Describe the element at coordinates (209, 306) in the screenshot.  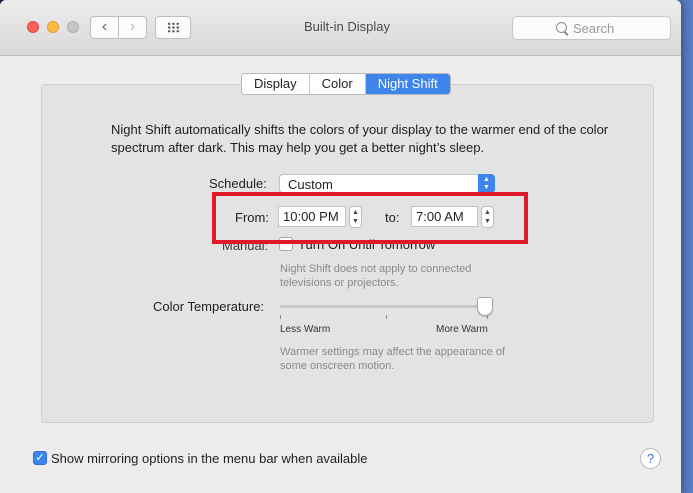
I see `color-temperature-label: Color Temperature:` at that location.